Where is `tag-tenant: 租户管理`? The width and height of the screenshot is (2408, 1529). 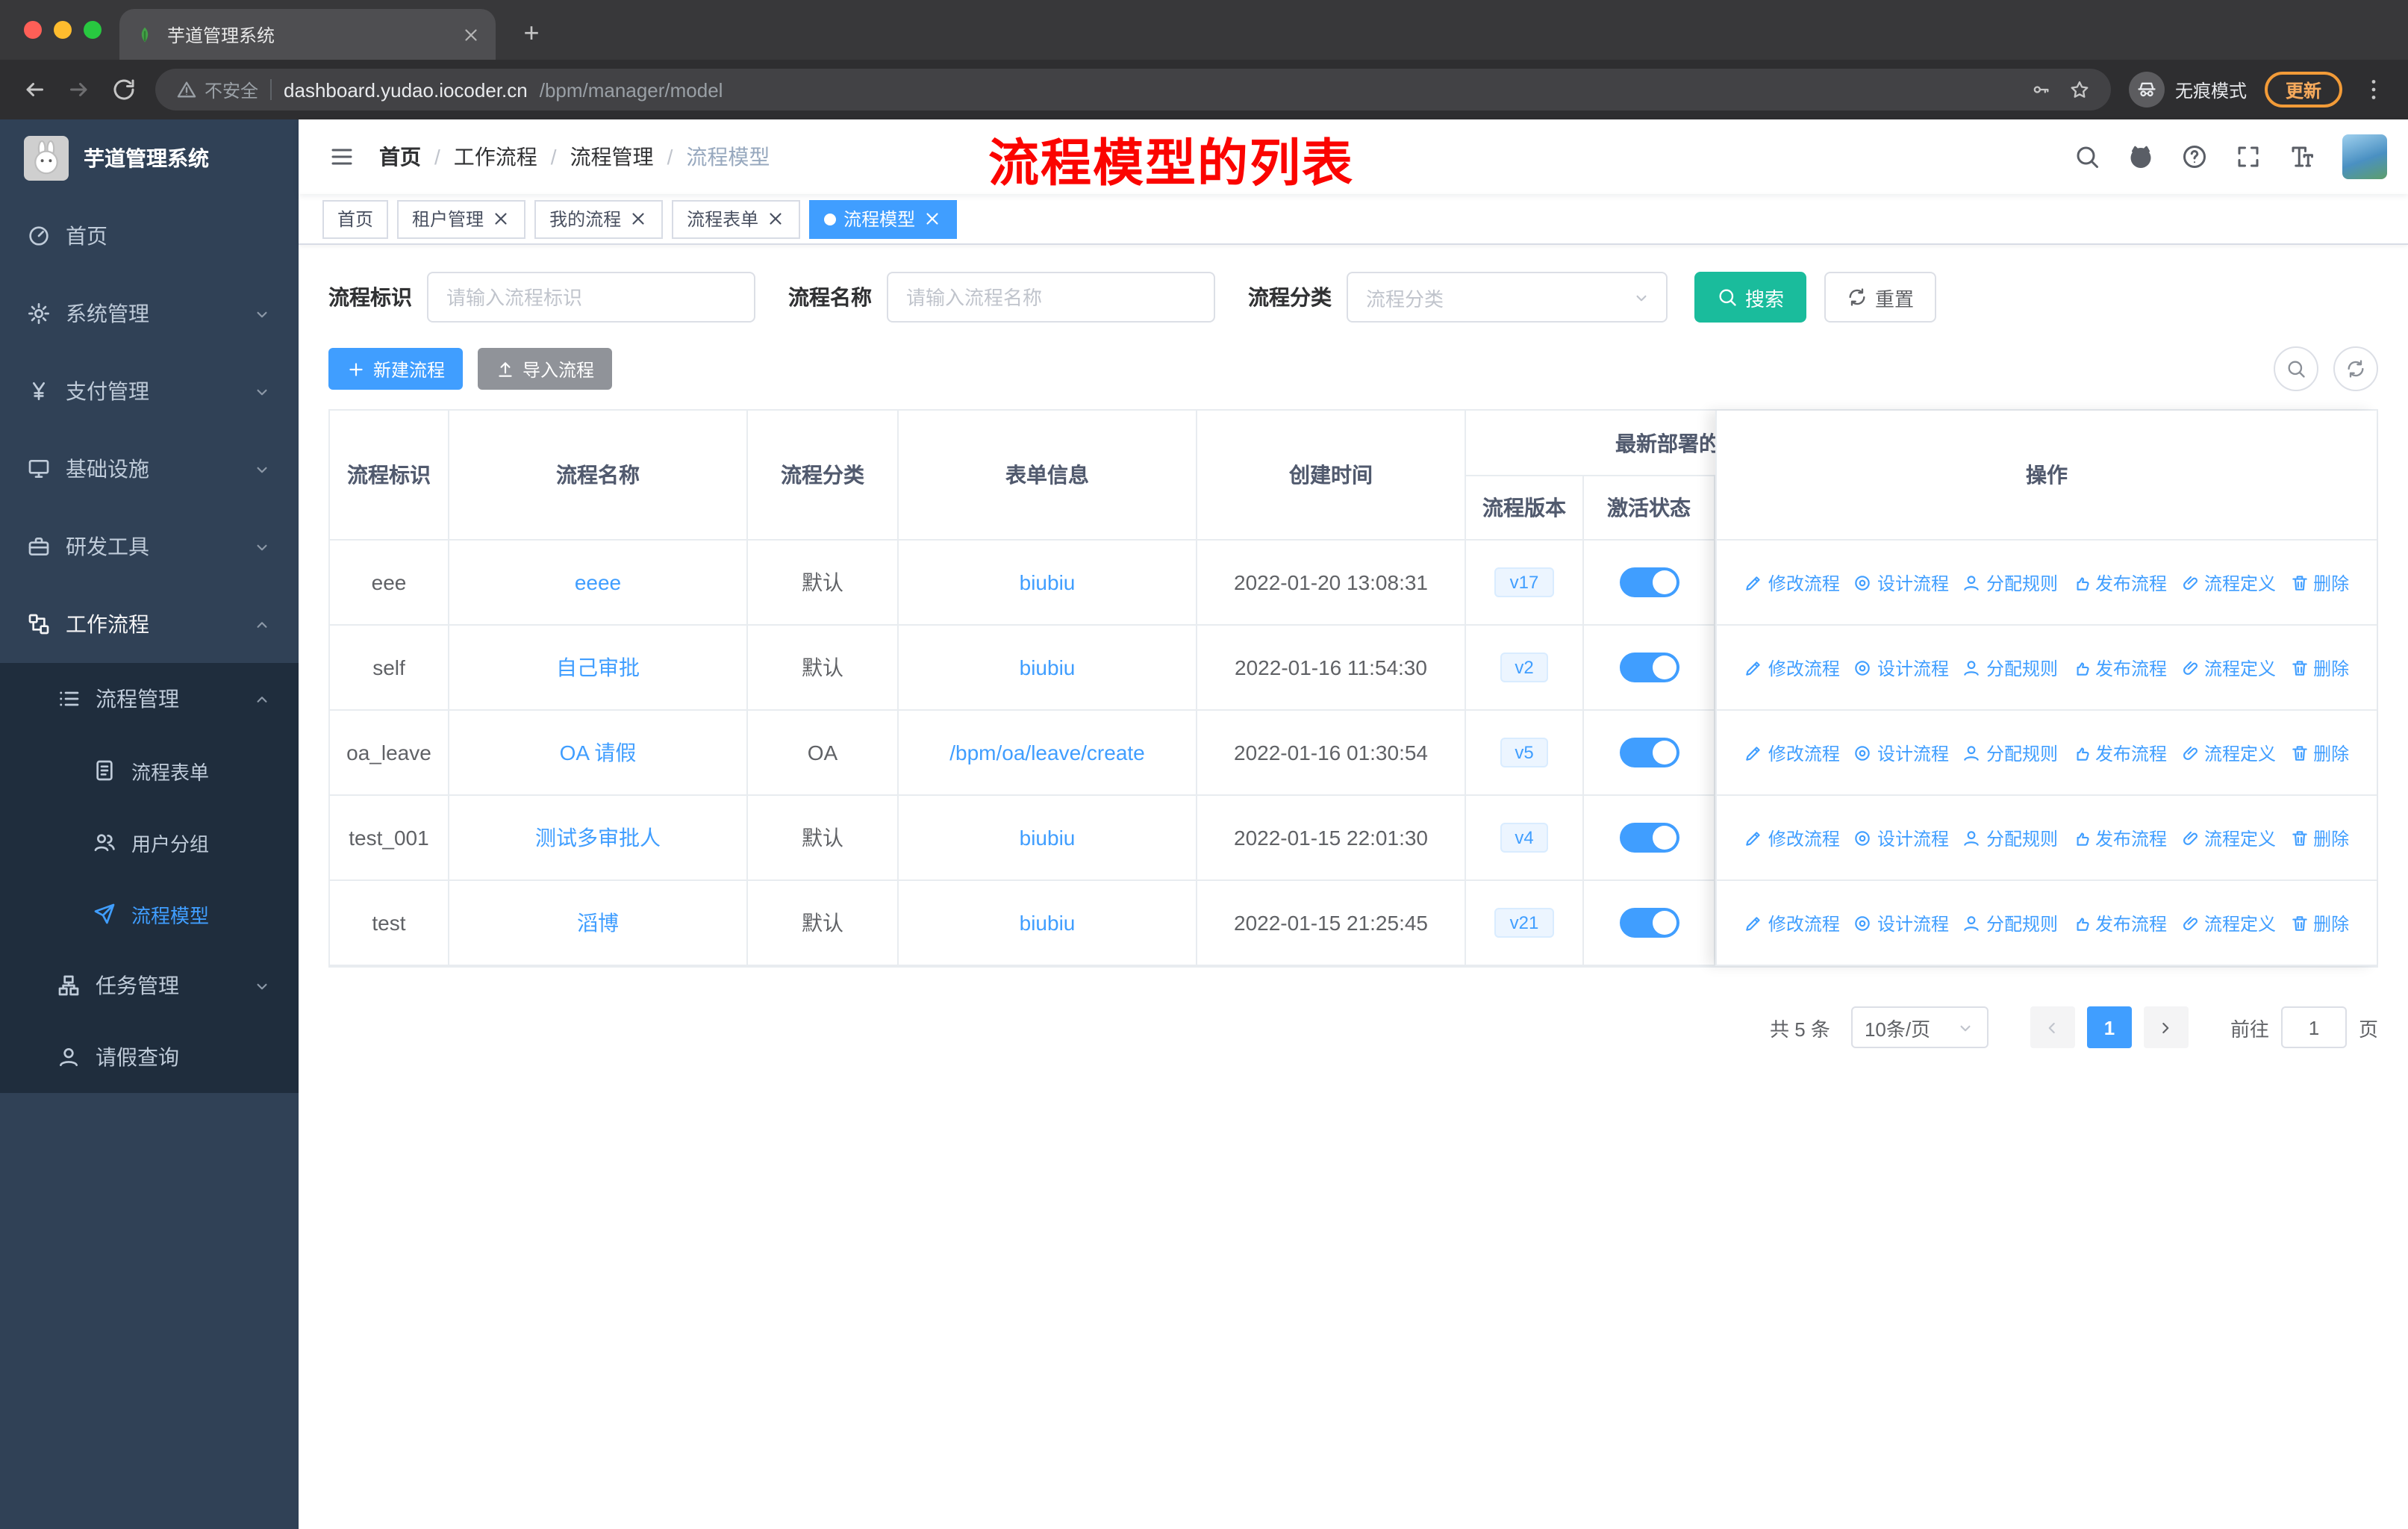 tag-tenant: 租户管理 is located at coordinates (461, 219).